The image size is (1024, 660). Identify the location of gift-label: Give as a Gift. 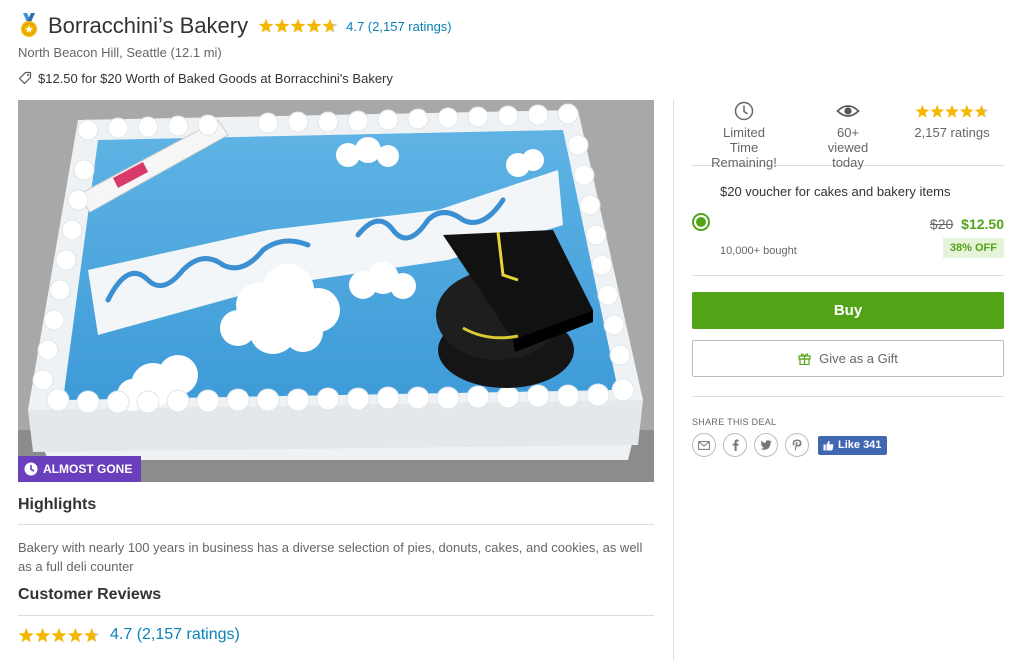
(858, 358).